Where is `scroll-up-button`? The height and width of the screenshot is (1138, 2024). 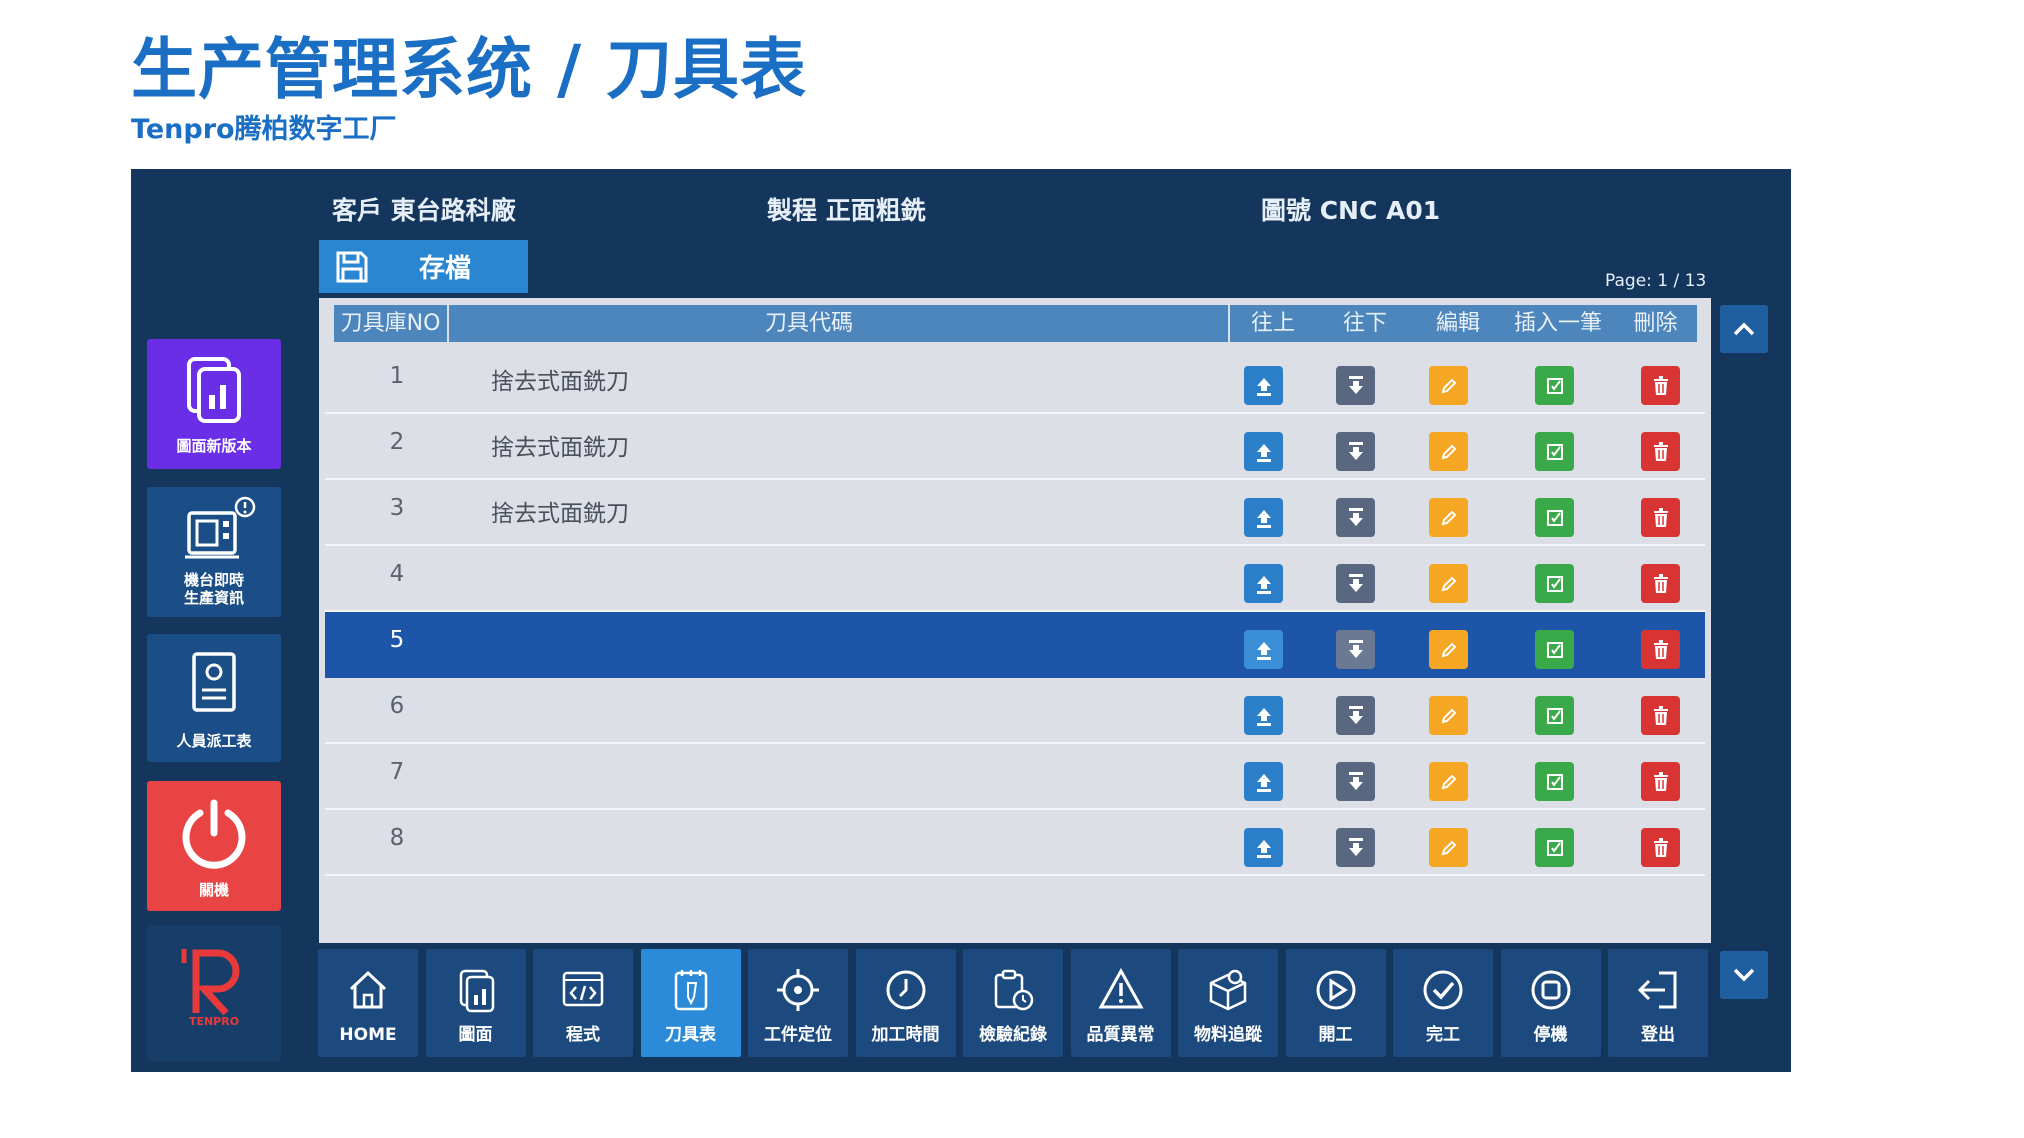 scroll-up-button is located at coordinates (1744, 329).